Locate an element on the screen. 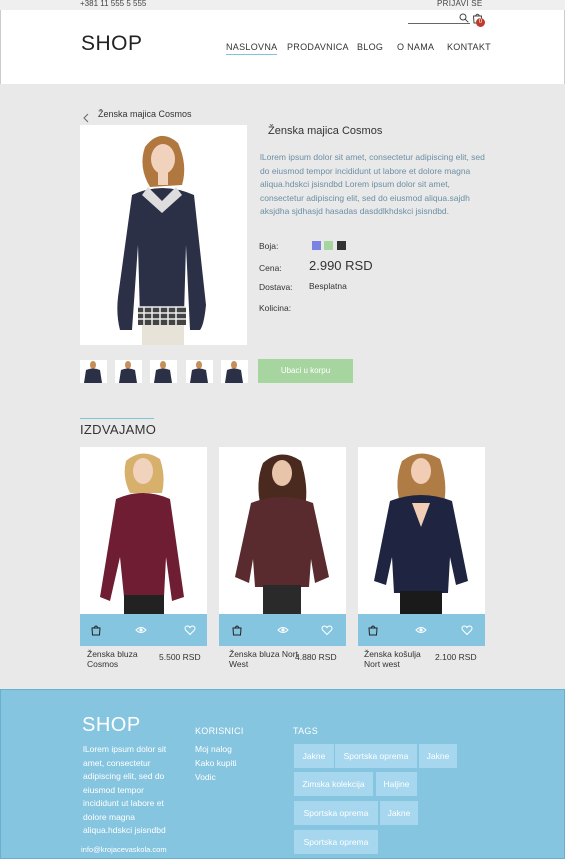  featured-product-price: 2.100 RSD is located at coordinates (456, 657).